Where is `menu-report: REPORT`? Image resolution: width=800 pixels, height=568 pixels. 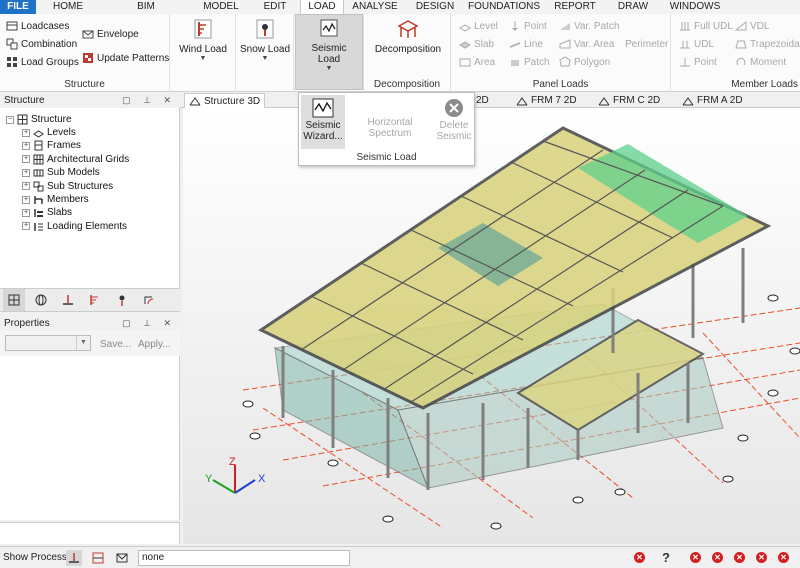
menu-report: REPORT is located at coordinates (575, 7).